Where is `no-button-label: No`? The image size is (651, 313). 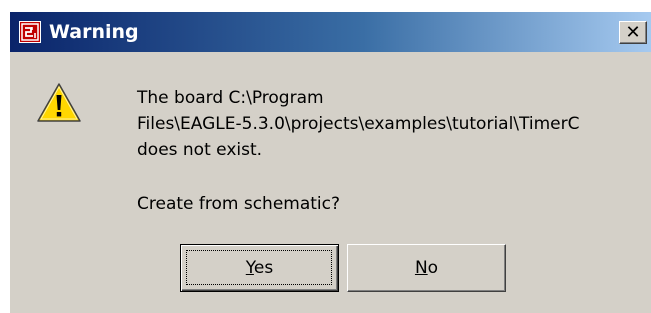 no-button-label: No is located at coordinates (426, 268).